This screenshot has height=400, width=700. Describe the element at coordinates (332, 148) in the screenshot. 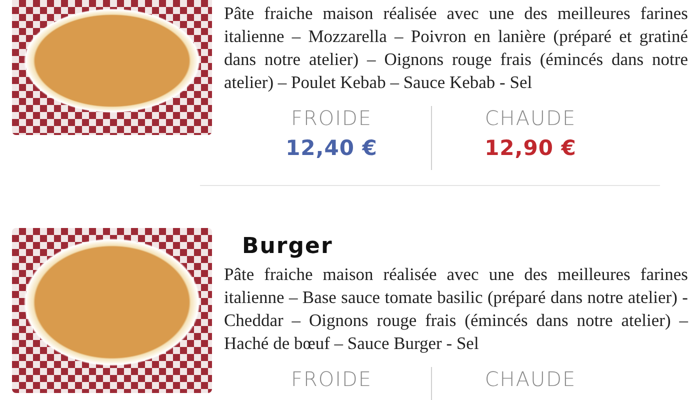

I see `price-value: 12,40 €` at that location.